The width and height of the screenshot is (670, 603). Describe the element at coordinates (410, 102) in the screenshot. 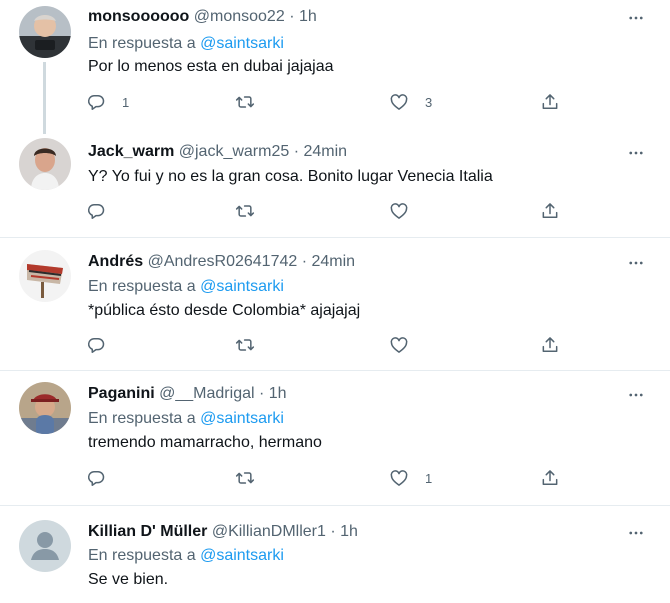

I see `like-button: 3` at that location.